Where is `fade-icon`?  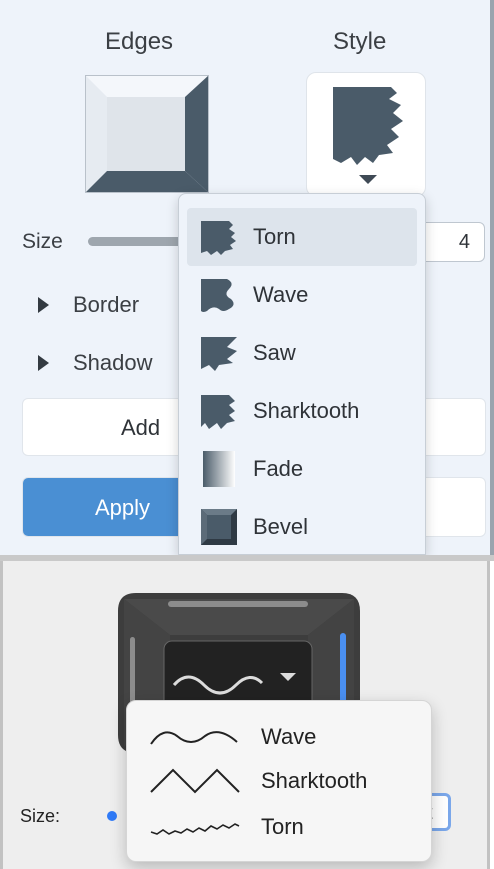 fade-icon is located at coordinates (219, 469).